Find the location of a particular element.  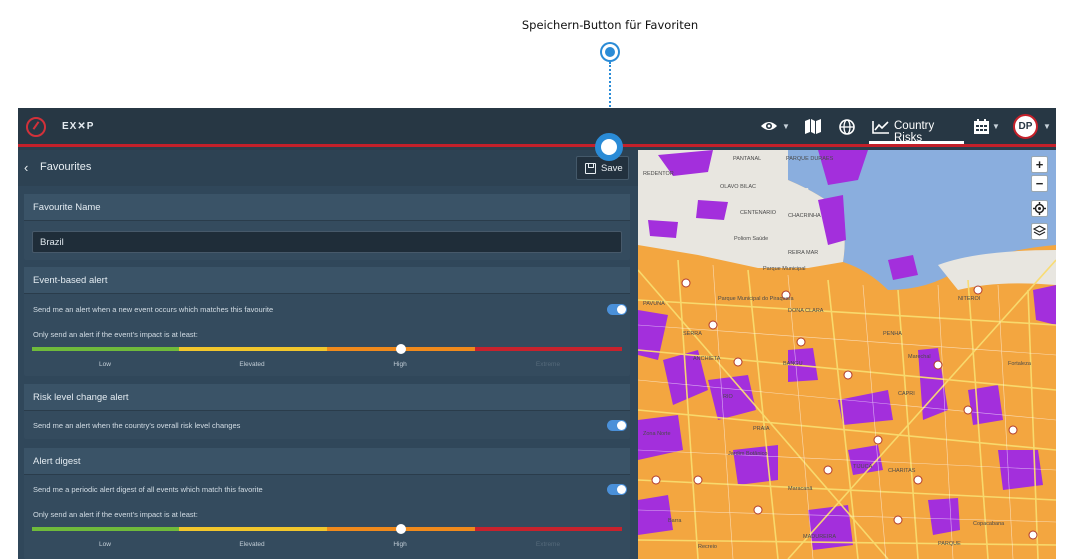

svg-text: Parque Municipal is located at coordinates (784, 269).